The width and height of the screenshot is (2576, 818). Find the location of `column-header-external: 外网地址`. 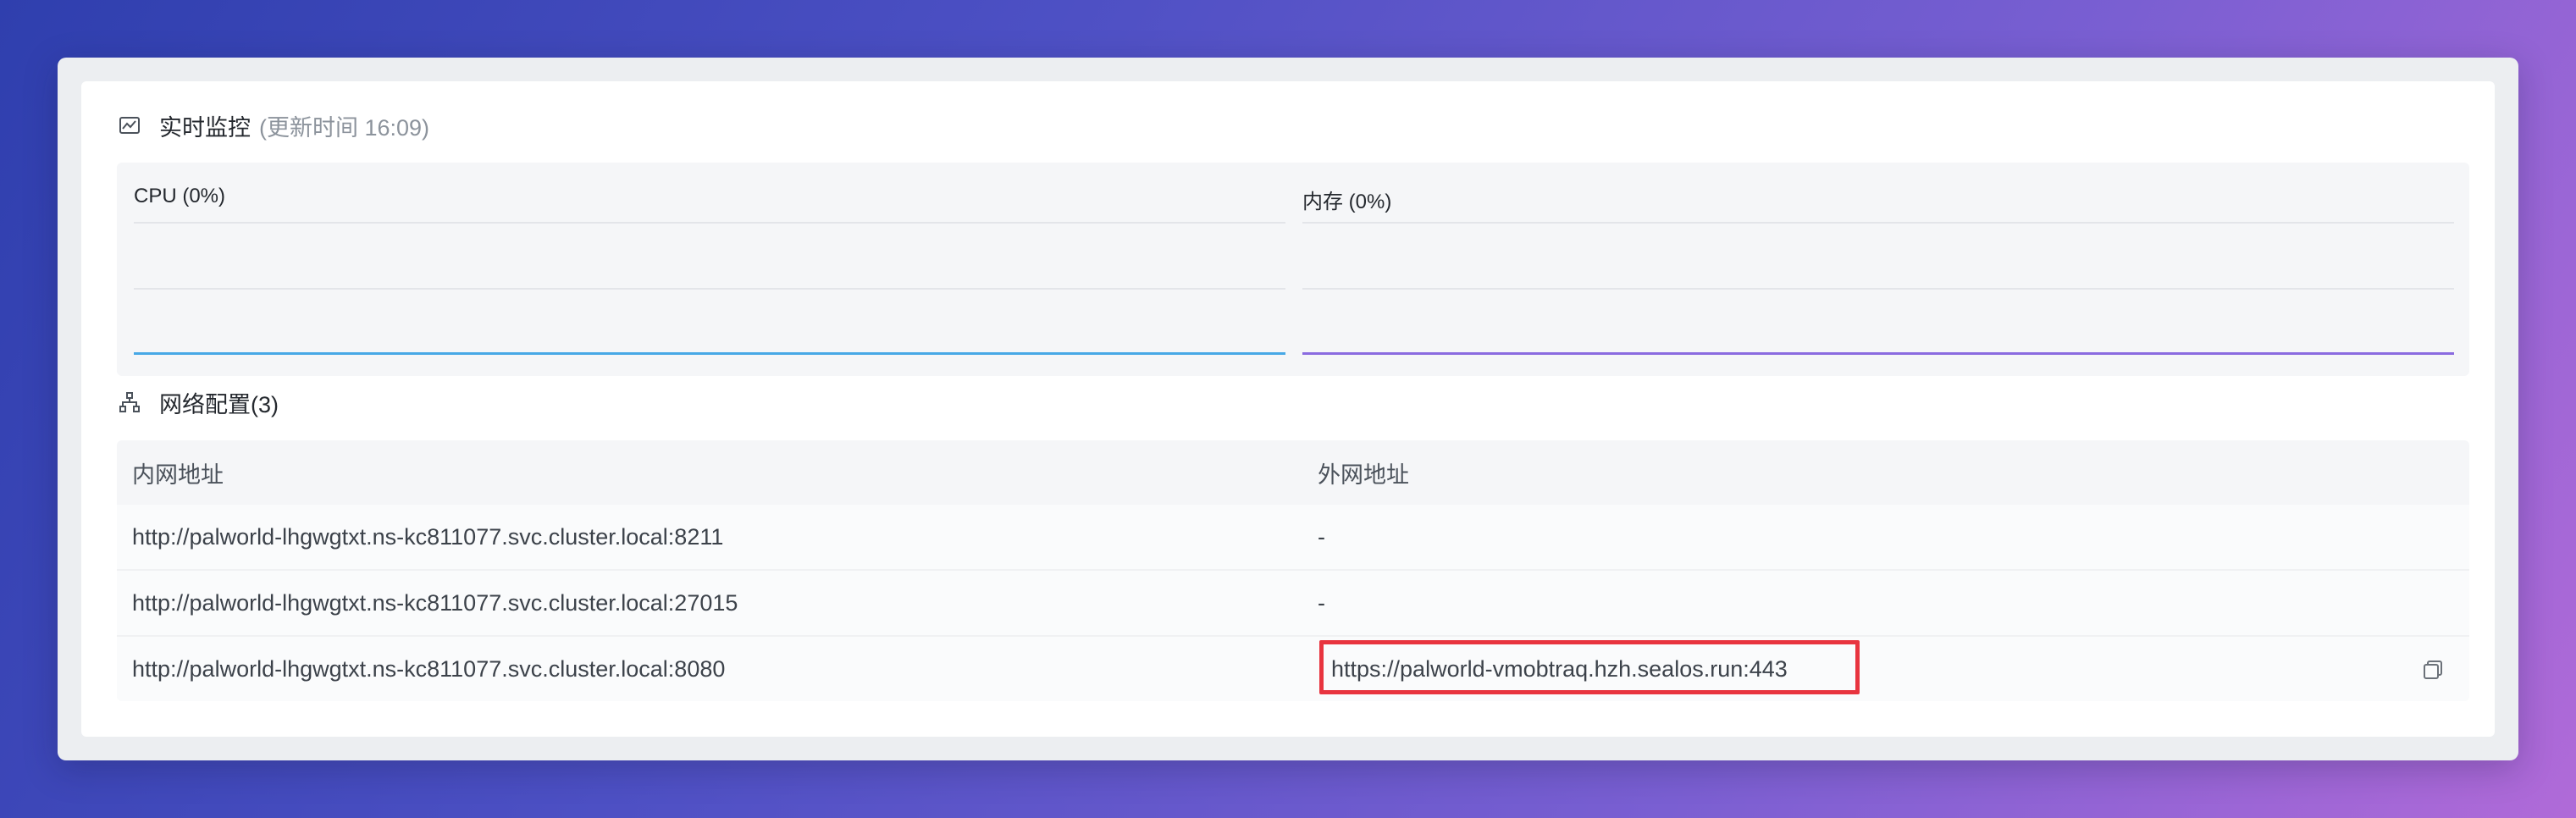

column-header-external: 外网地址 is located at coordinates (1363, 475).